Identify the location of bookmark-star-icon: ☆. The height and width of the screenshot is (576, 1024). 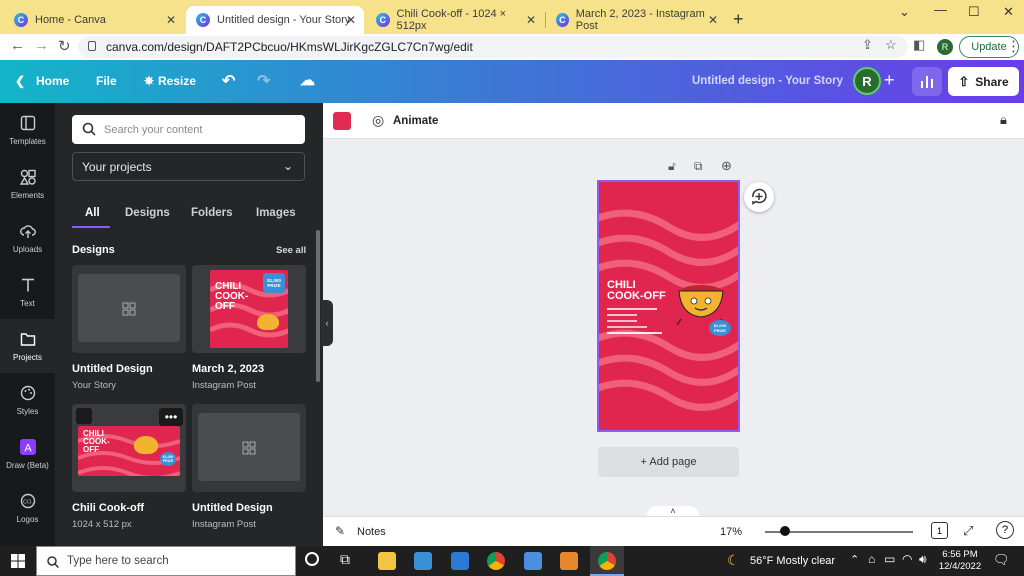
(891, 45).